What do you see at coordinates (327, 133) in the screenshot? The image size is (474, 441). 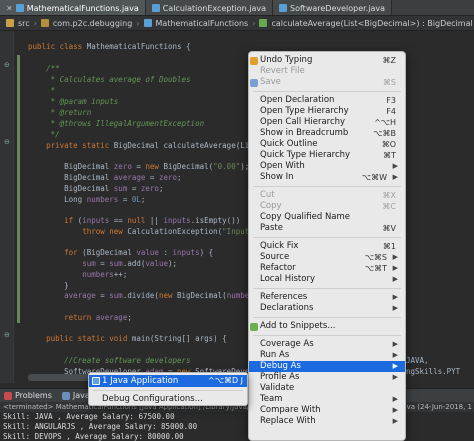 I see `menu-item-show-in-breadcrumb: Show in Breadcrumb ⌥⌘B` at bounding box center [327, 133].